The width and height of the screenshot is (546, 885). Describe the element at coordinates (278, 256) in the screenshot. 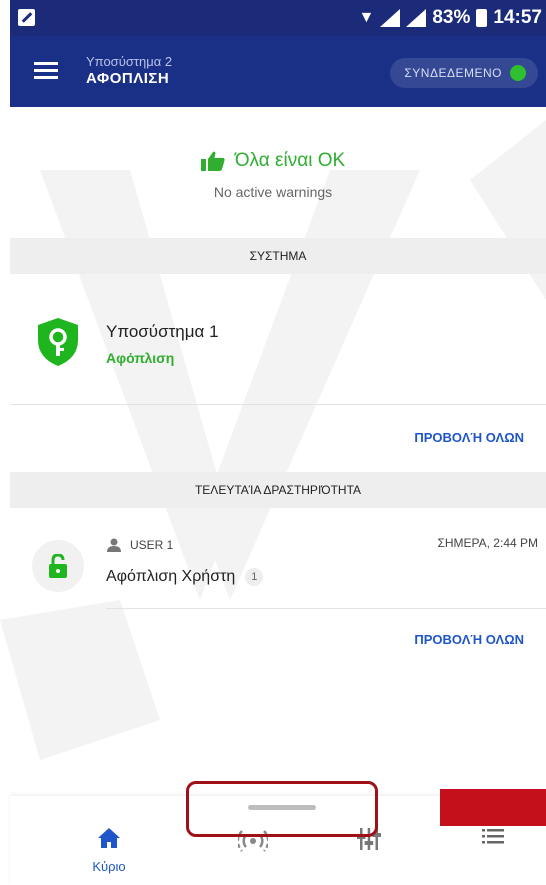

I see `system-section-header: ΣΥΣΤΗΜΑ` at that location.